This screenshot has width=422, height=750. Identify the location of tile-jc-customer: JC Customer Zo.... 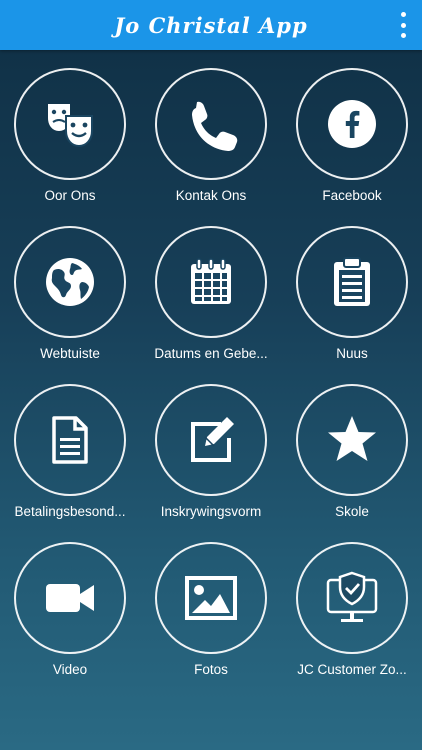
(352, 621).